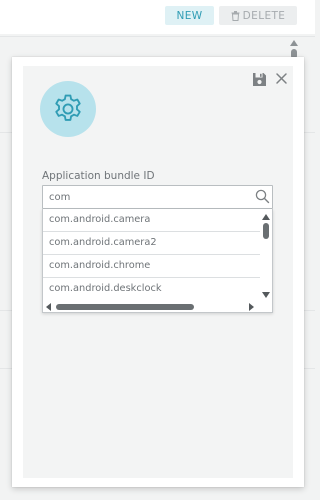 The height and width of the screenshot is (500, 320). Describe the element at coordinates (125, 307) in the screenshot. I see `list-horizontal-scrollbar-thumb` at that location.